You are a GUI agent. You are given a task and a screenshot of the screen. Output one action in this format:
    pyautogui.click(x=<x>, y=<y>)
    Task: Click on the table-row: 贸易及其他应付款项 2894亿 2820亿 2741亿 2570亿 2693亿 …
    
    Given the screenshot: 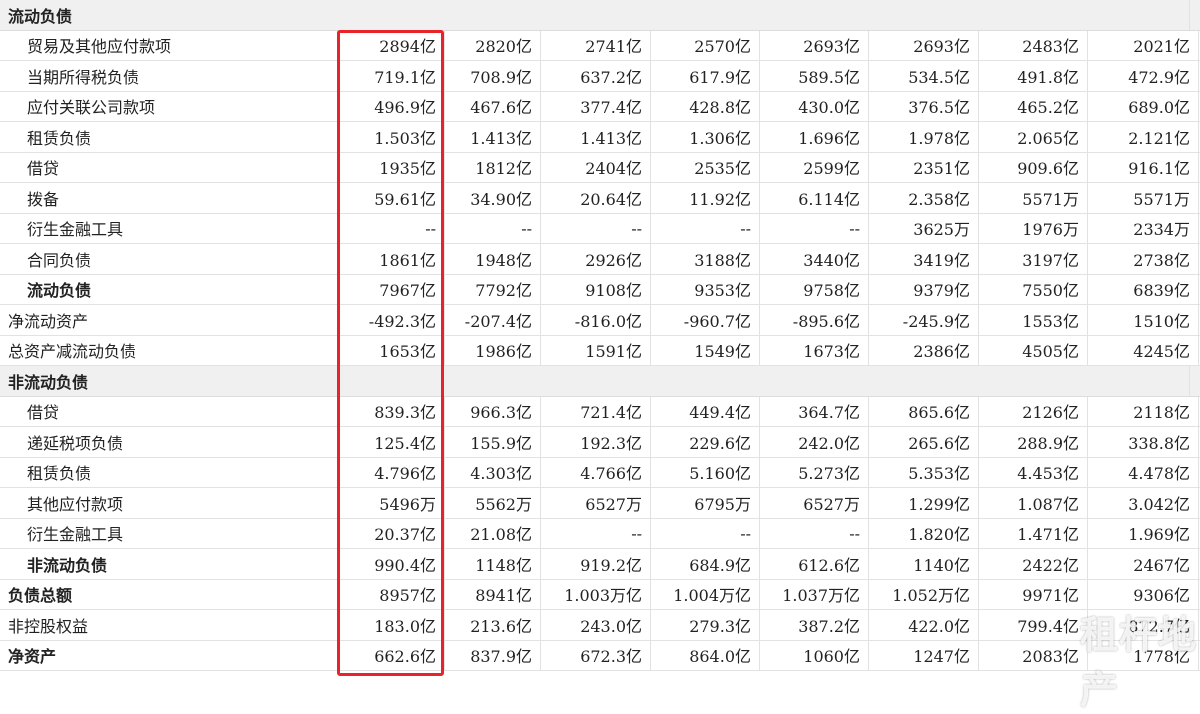 What is the action you would take?
    pyautogui.click(x=600, y=45)
    